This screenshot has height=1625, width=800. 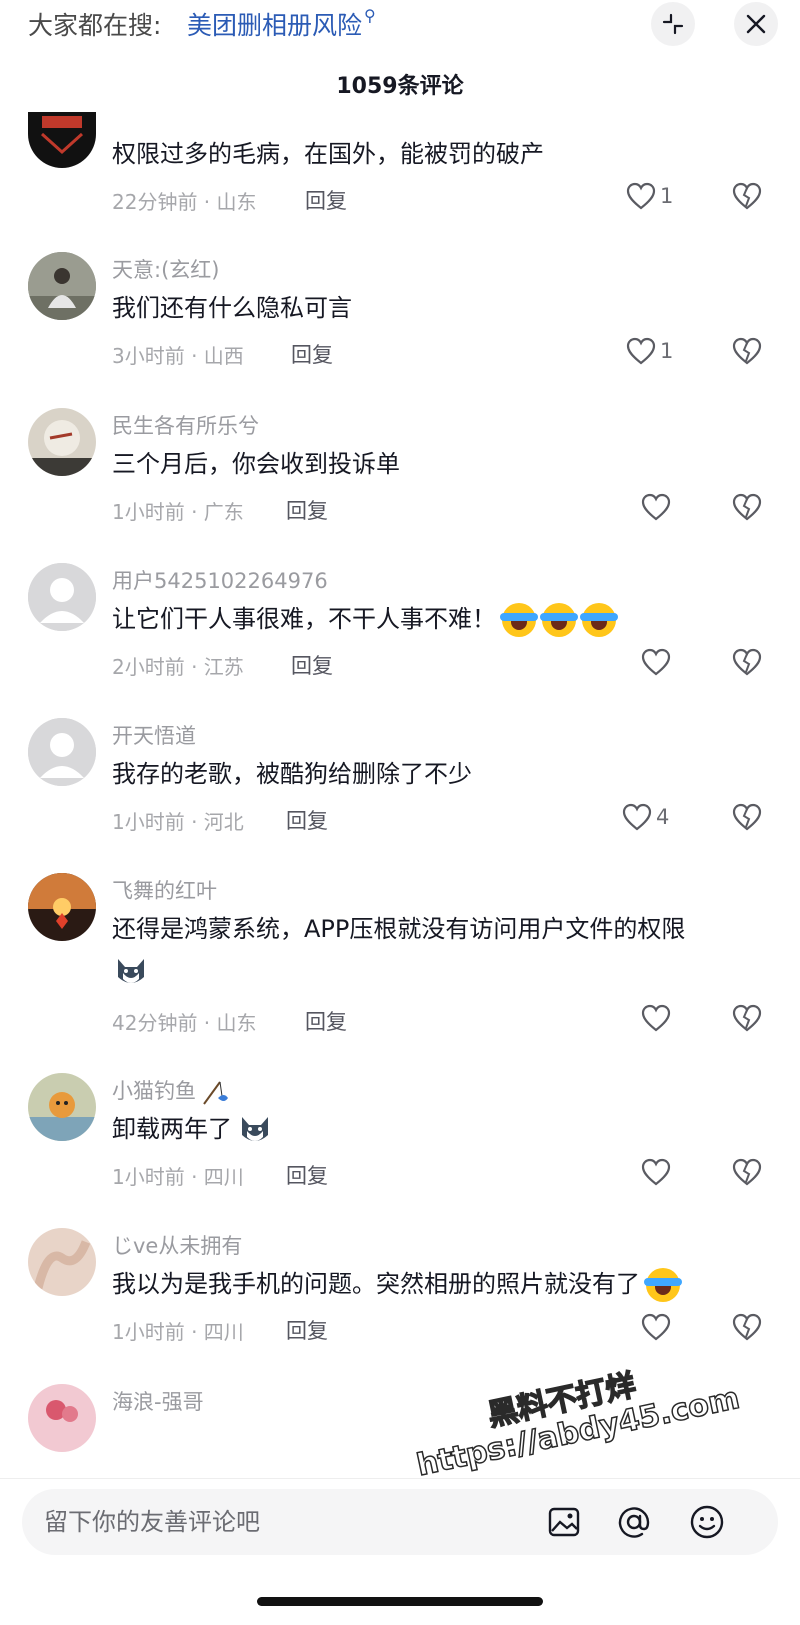 What do you see at coordinates (158, 1401) in the screenshot?
I see `comment-username: 海浪-强哥` at bounding box center [158, 1401].